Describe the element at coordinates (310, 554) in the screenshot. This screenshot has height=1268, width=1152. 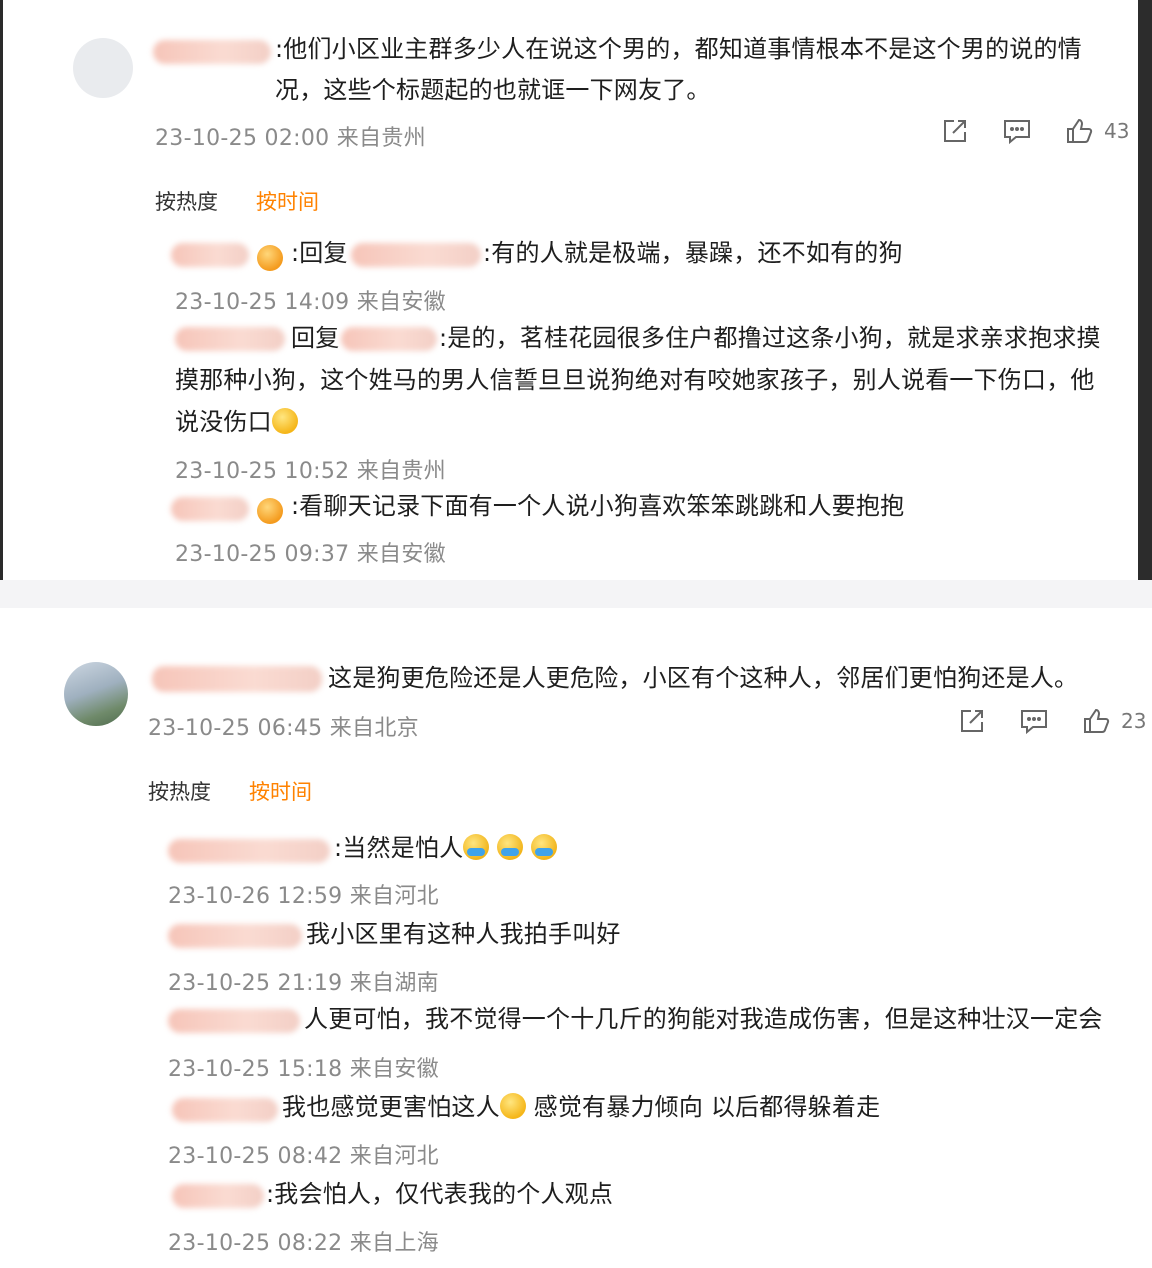
I see `reply-meta: 23-10-25 09:37 来自安徽` at that location.